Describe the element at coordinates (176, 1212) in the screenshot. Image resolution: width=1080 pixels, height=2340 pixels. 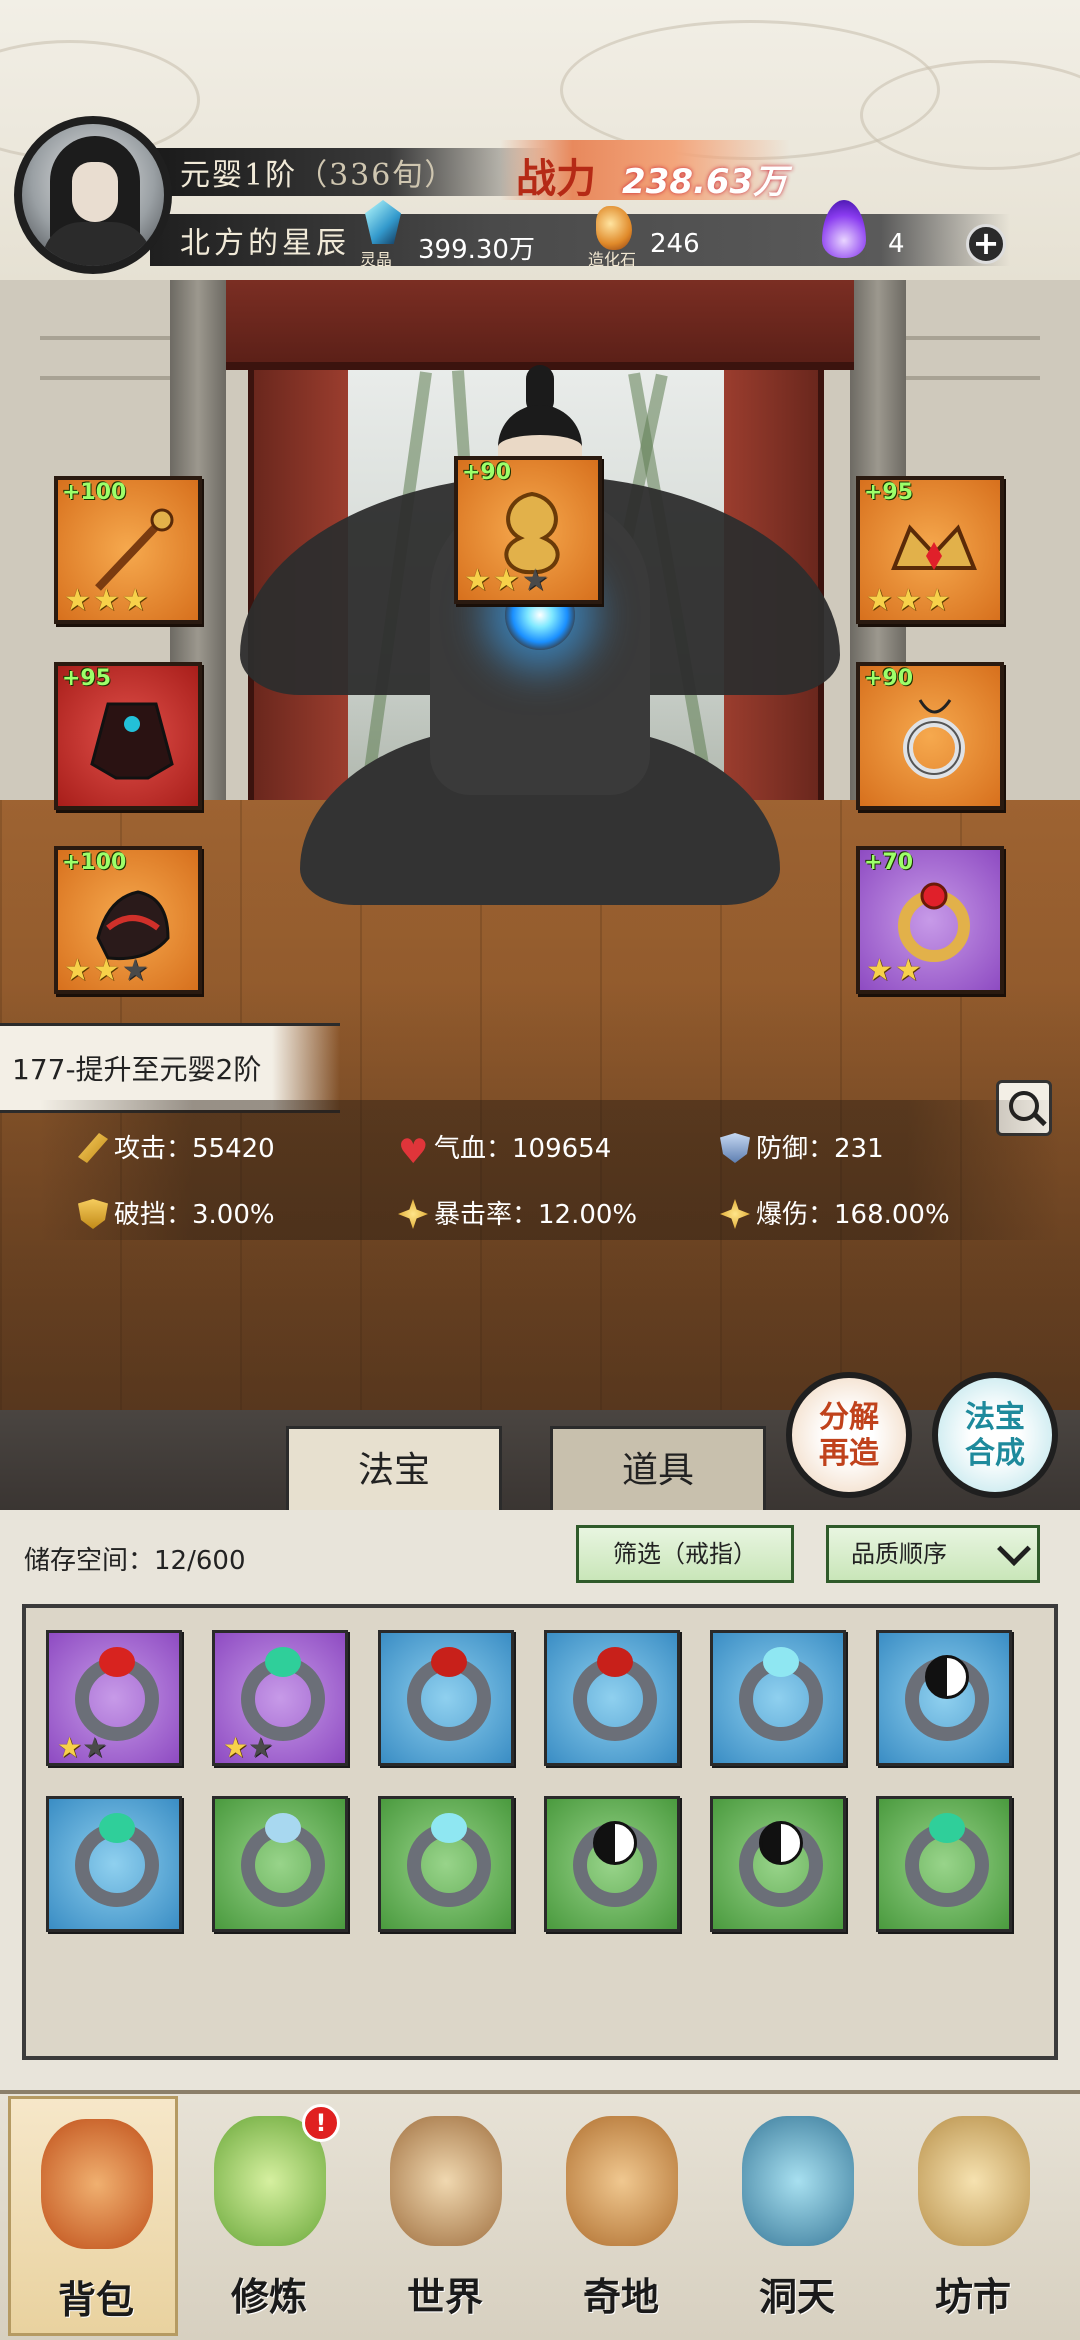
I see `stat-break-block: 破挡：3.00%` at that location.